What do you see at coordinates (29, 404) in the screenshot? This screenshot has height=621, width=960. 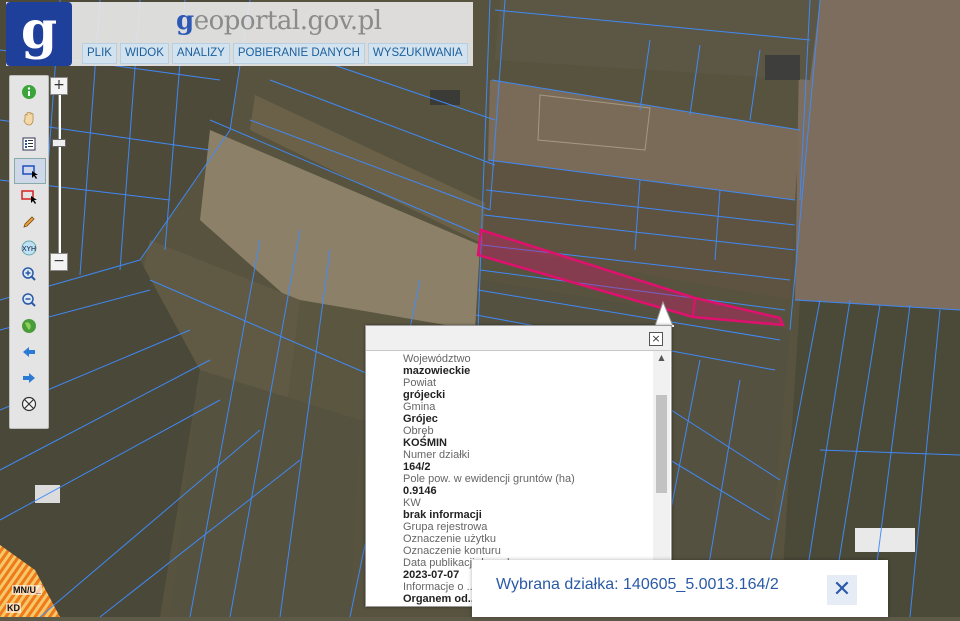 I see `crosshair-icon` at bounding box center [29, 404].